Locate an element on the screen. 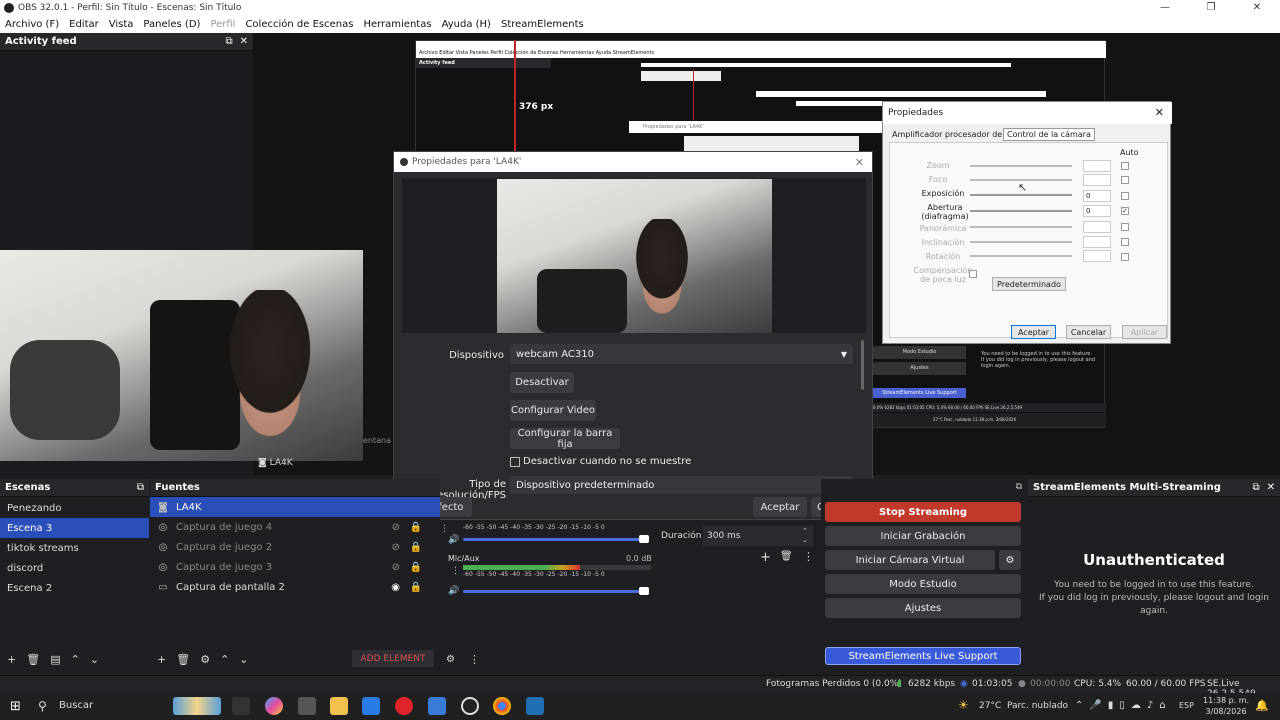  mic-volume-slider is located at coordinates (555, 591).